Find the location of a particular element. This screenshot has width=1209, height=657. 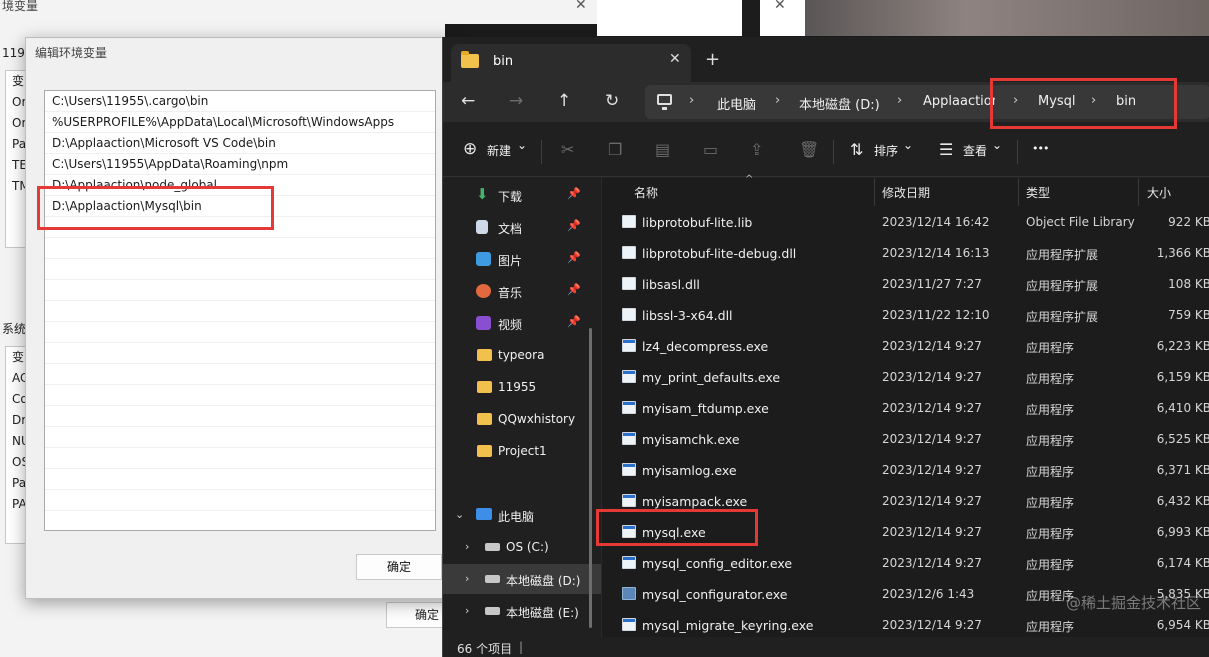

path-row: C:\Users\11955\AppData\Roaming\npm is located at coordinates (240, 164).